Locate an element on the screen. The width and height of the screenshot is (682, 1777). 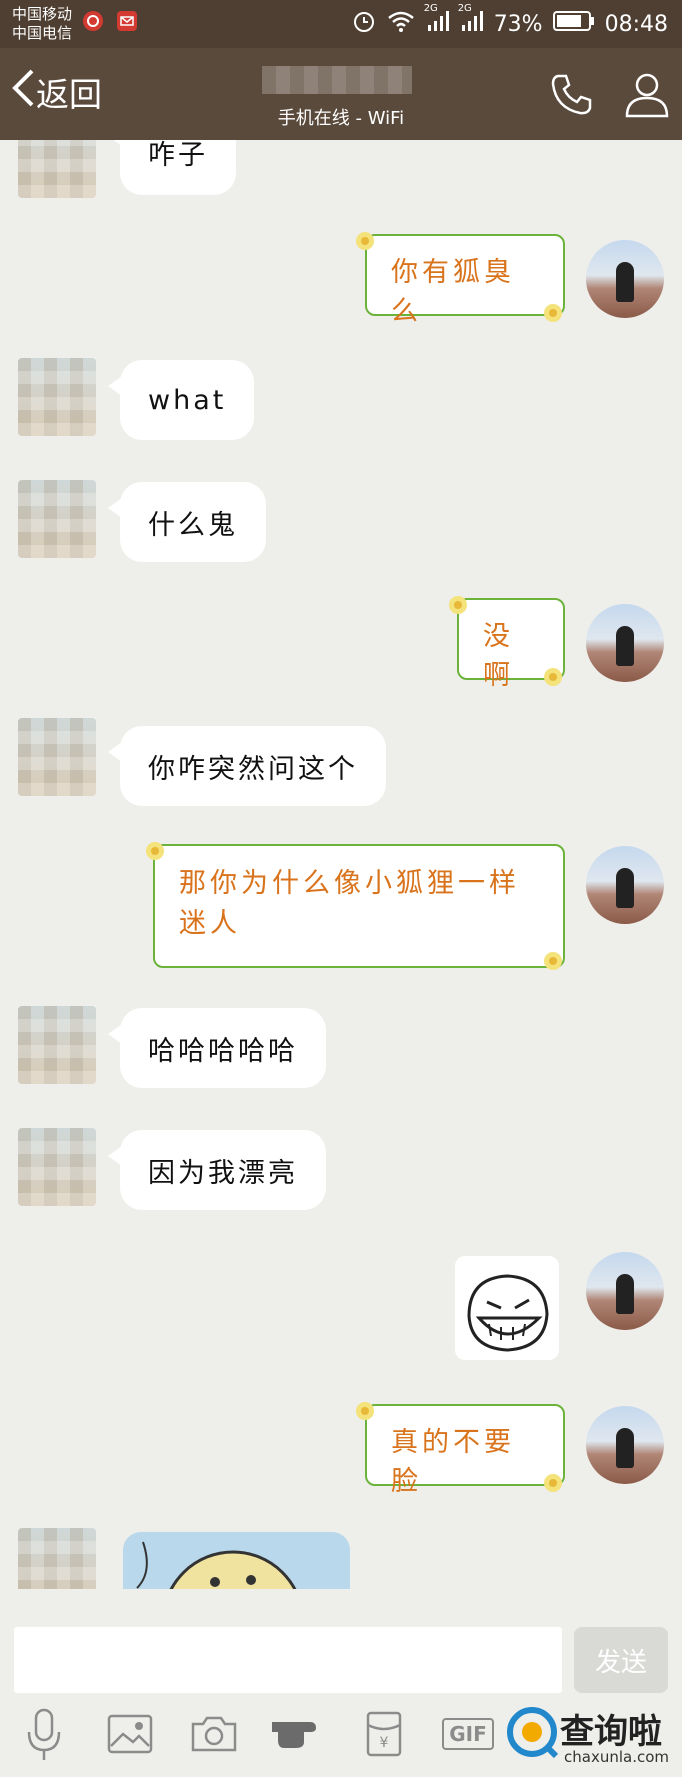
profile-button is located at coordinates (647, 95).